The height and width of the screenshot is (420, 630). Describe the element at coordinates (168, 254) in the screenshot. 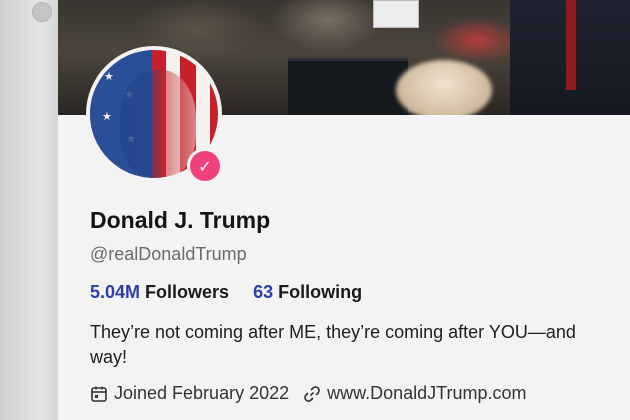

I see `profile-handle: @realDonaldTrump` at that location.